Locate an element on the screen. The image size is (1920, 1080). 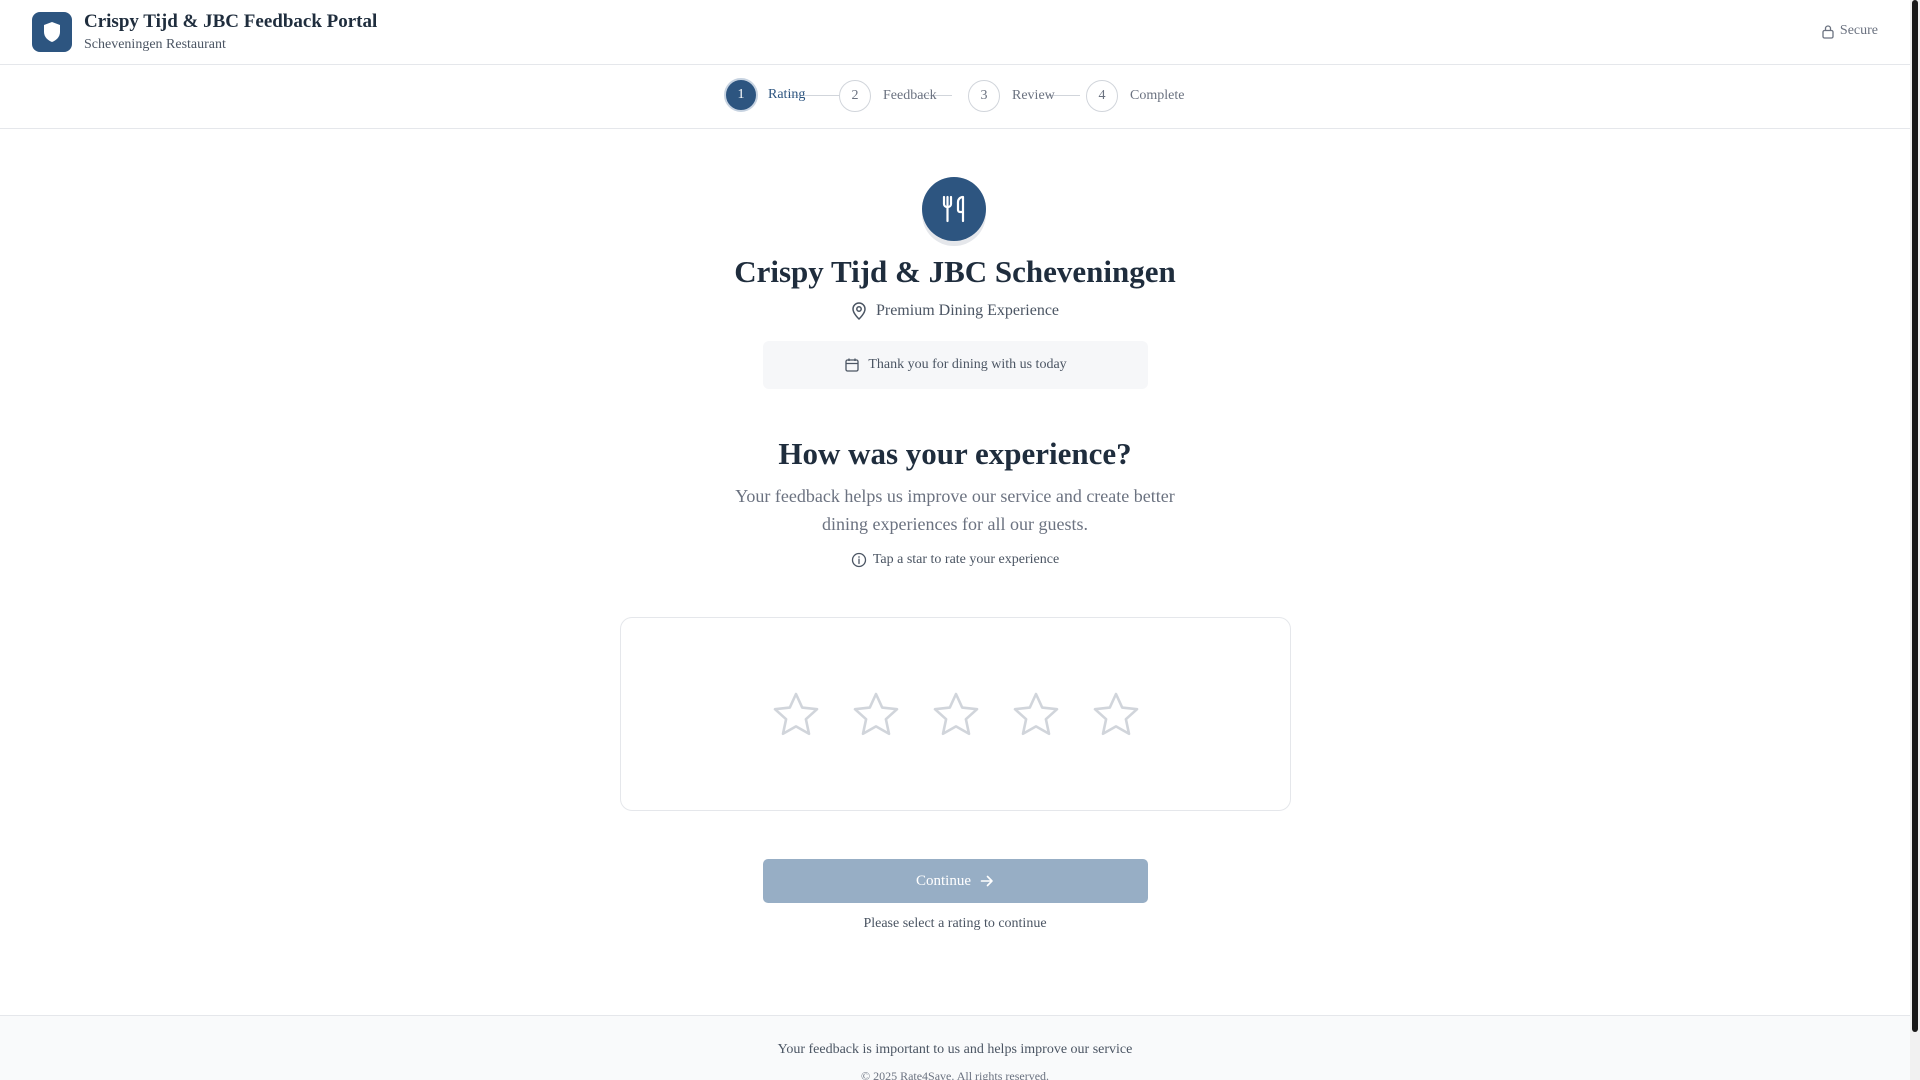
hint-text: Tap a star to rate your experience is located at coordinates (966, 559).